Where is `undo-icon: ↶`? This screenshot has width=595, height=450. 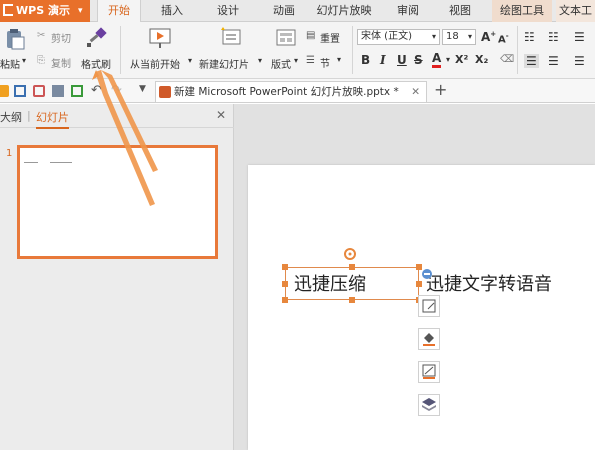
undo-icon: ↶ is located at coordinates (97, 90).